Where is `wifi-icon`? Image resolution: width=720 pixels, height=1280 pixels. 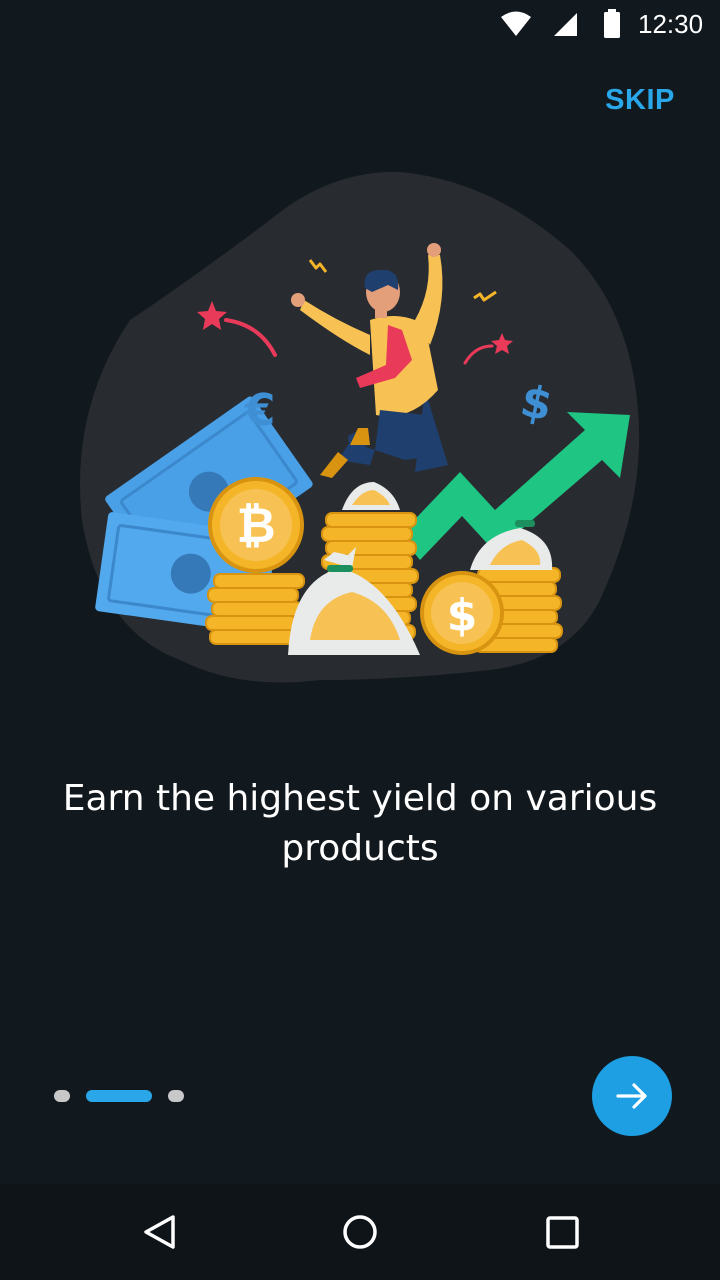 wifi-icon is located at coordinates (516, 26).